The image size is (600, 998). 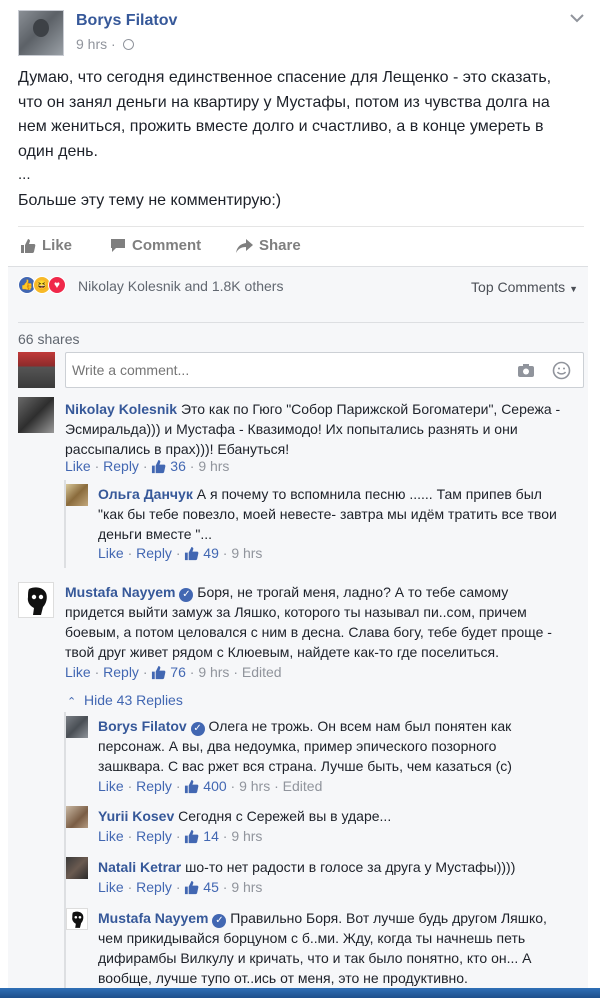 What do you see at coordinates (561, 373) in the screenshot?
I see `emoji-icon` at bounding box center [561, 373].